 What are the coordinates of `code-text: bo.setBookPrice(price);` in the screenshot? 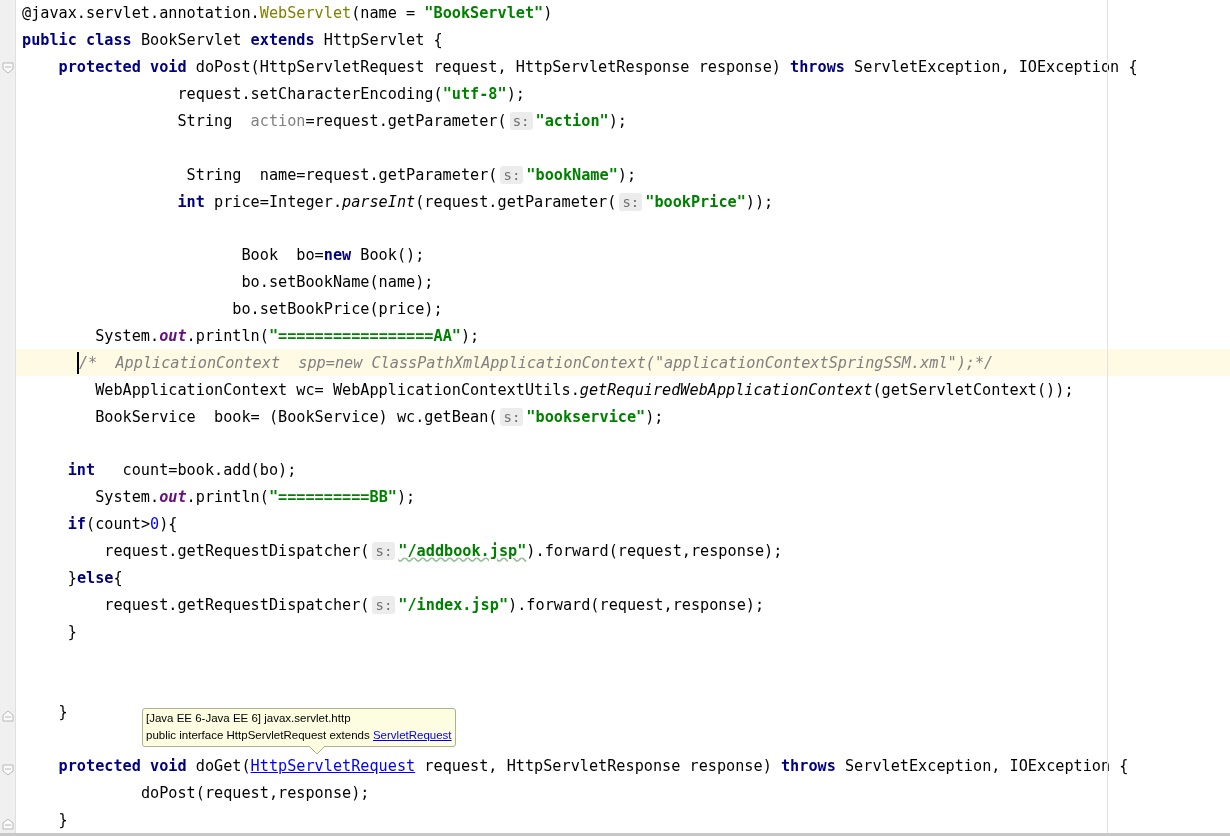 It's located at (337, 309).